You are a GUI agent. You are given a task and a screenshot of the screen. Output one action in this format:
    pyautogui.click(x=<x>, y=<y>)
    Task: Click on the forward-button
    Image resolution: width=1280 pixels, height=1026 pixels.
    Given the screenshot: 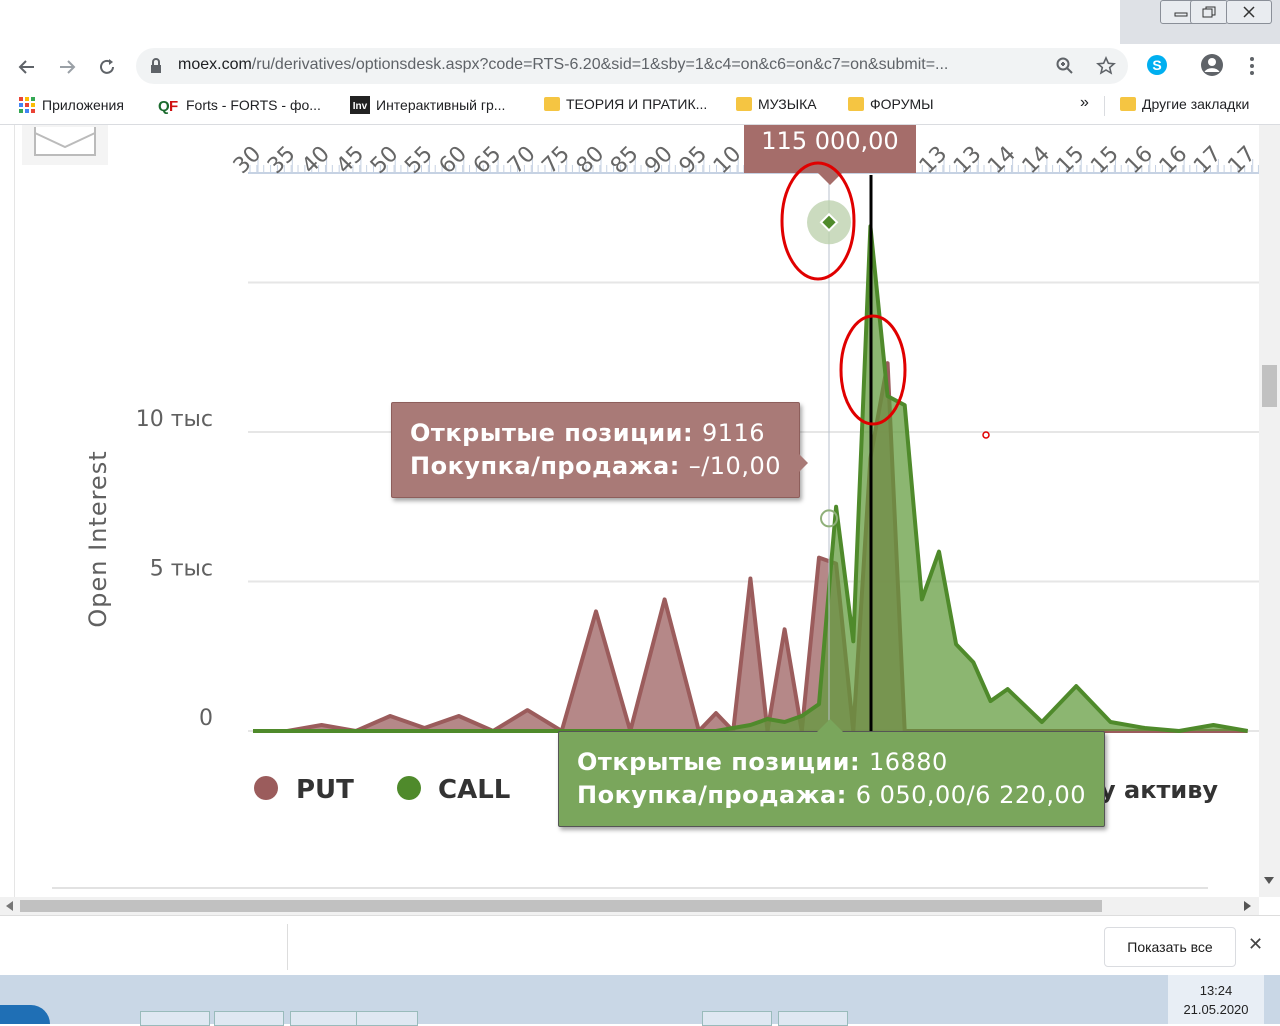 What is the action you would take?
    pyautogui.click(x=67, y=67)
    